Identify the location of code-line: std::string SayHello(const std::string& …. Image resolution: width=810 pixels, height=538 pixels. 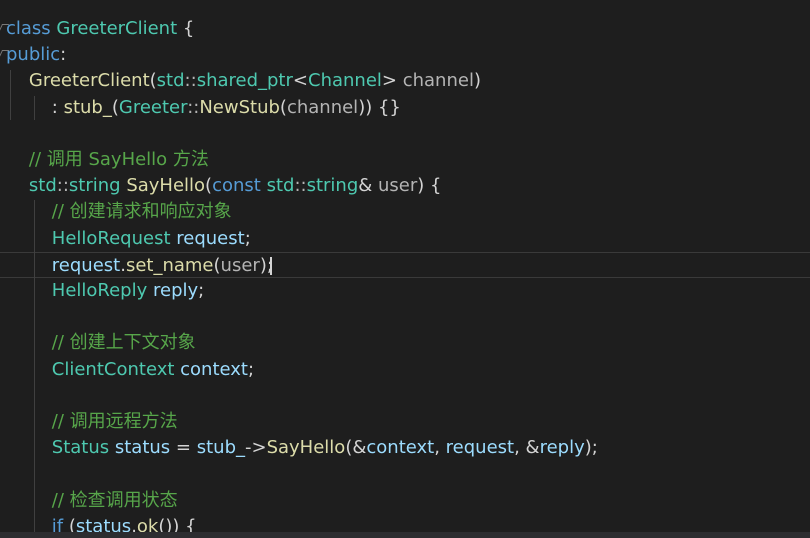
(405, 186).